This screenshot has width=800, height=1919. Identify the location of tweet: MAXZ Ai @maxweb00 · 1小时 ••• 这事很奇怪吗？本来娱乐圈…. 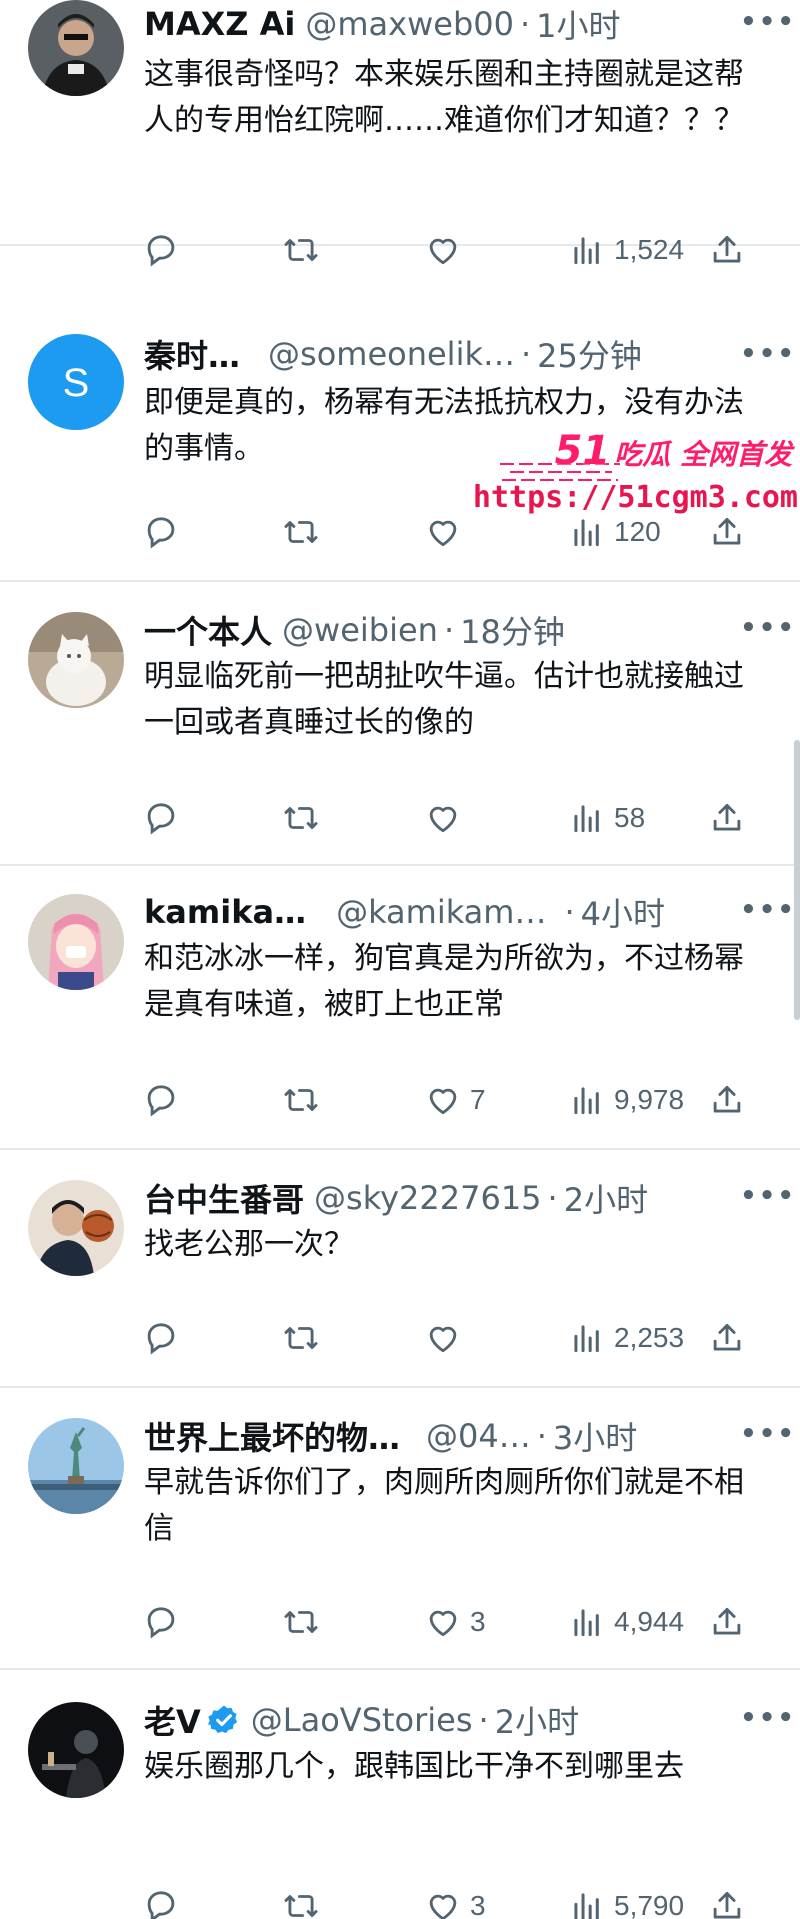
(400, 133).